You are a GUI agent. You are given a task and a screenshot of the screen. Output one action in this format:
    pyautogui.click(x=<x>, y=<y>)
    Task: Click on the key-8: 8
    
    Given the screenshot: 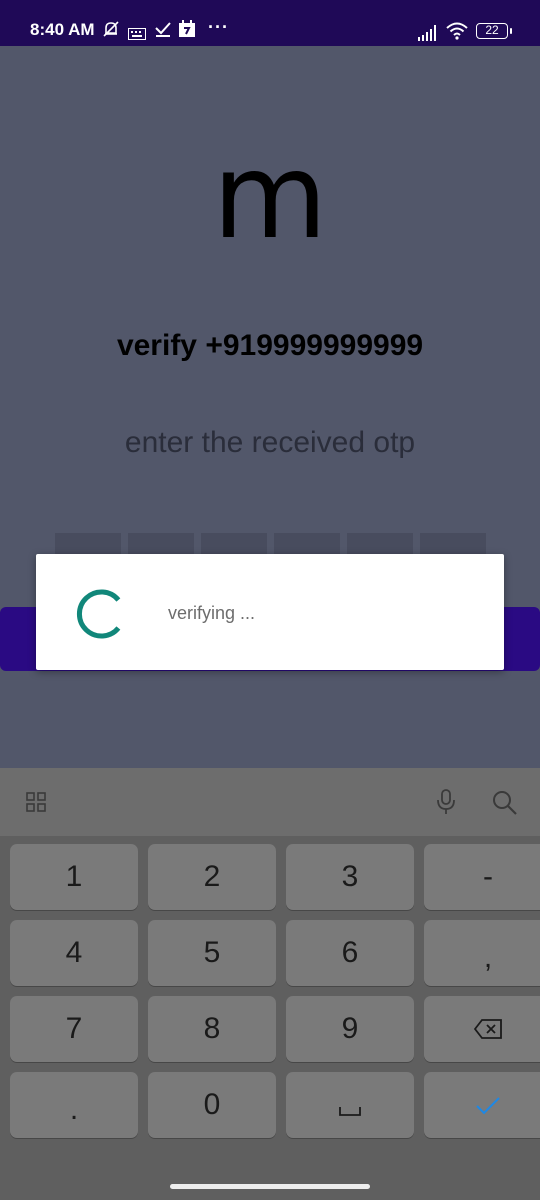 What is the action you would take?
    pyautogui.click(x=212, y=1029)
    